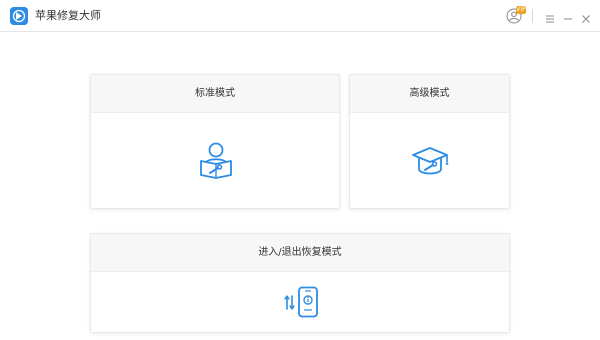  What do you see at coordinates (68, 15) in the screenshot?
I see `app-title: 苹果修复大师` at bounding box center [68, 15].